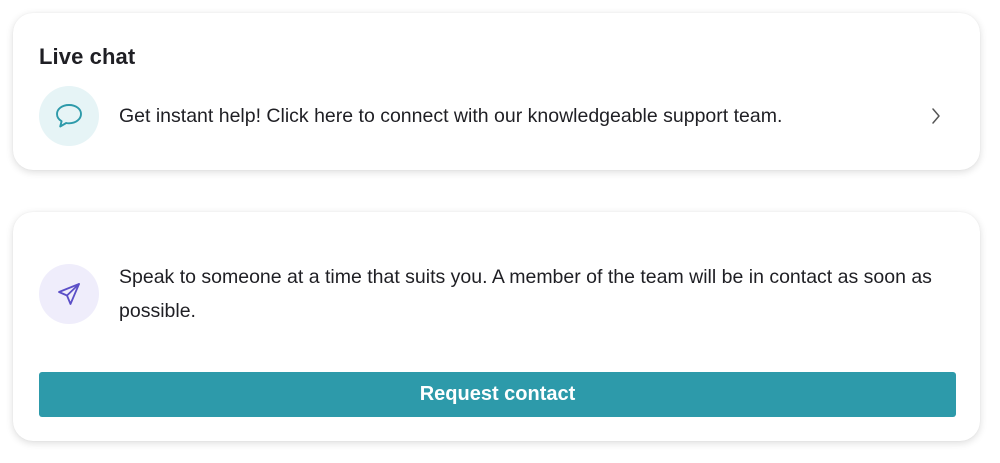 Image resolution: width=1000 pixels, height=463 pixels. Describe the element at coordinates (69, 294) in the screenshot. I see `send-icon` at that location.